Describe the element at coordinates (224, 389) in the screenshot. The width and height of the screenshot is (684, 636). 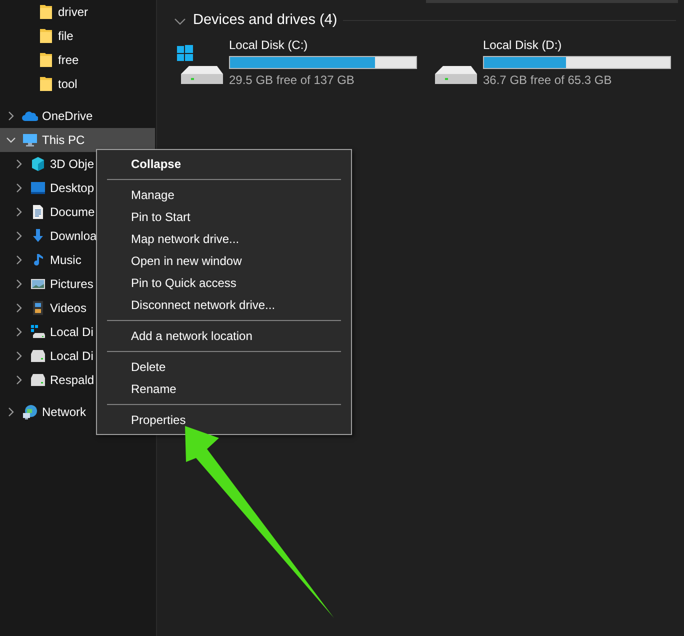
I see `menu-item: Rename` at that location.